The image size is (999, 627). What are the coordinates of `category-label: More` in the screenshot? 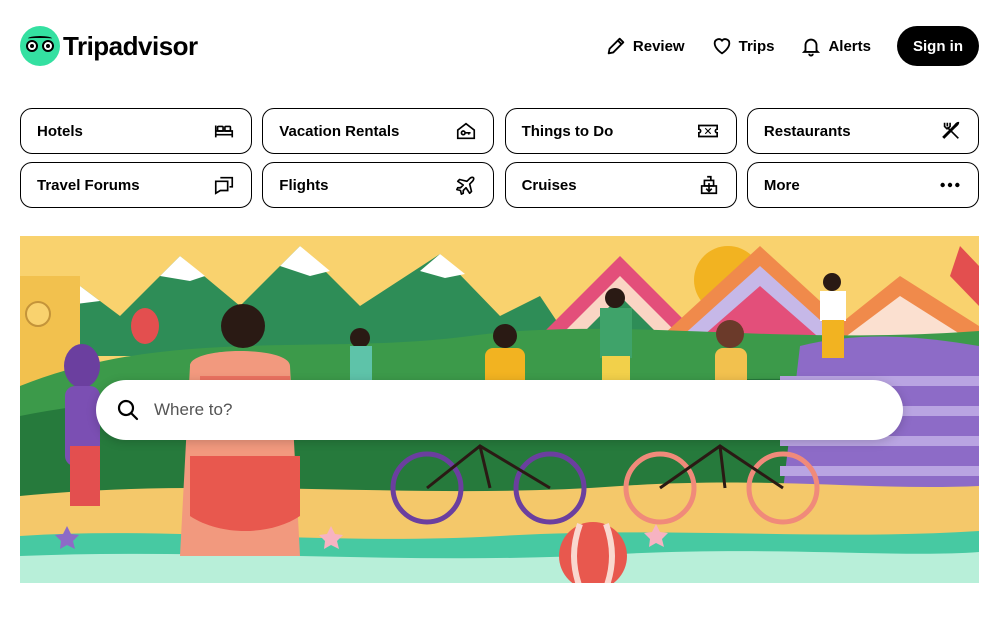 It's located at (781, 185).